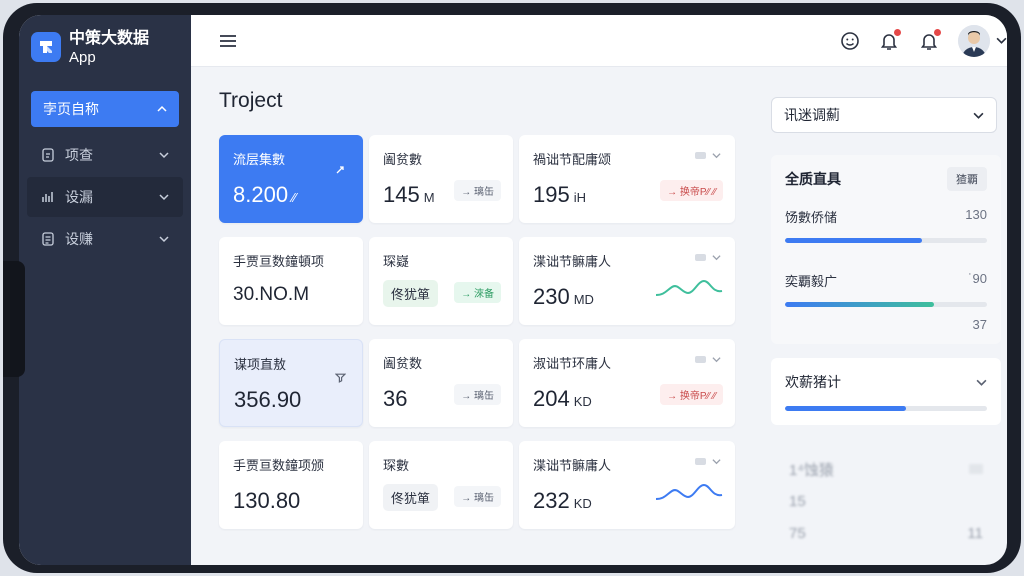  I want to click on metric-value: 230, so click(551, 296).